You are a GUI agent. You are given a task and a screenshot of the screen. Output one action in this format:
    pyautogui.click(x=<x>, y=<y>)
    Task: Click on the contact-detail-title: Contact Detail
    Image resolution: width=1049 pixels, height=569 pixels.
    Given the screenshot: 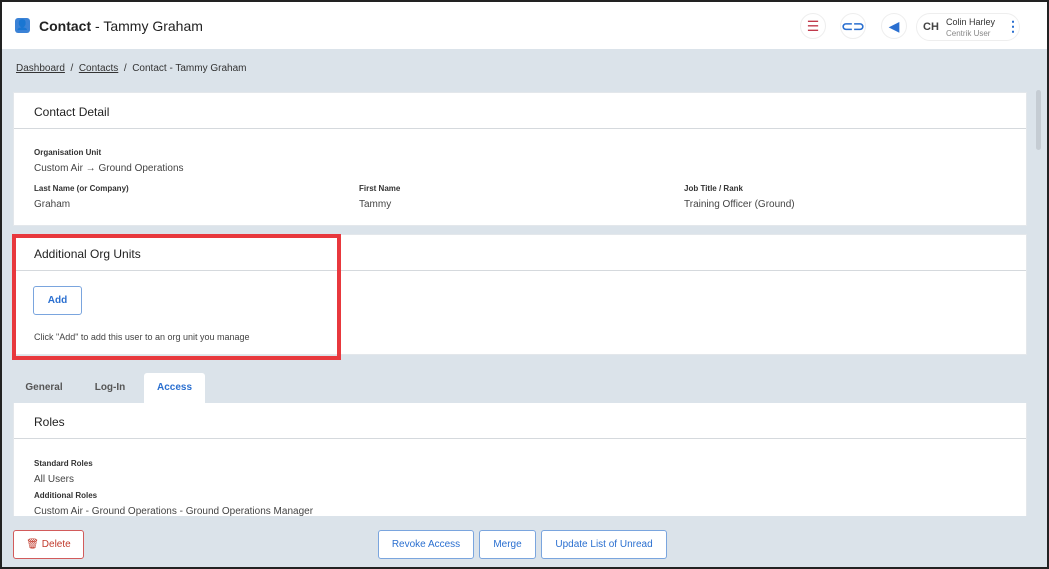 What is the action you would take?
    pyautogui.click(x=520, y=111)
    